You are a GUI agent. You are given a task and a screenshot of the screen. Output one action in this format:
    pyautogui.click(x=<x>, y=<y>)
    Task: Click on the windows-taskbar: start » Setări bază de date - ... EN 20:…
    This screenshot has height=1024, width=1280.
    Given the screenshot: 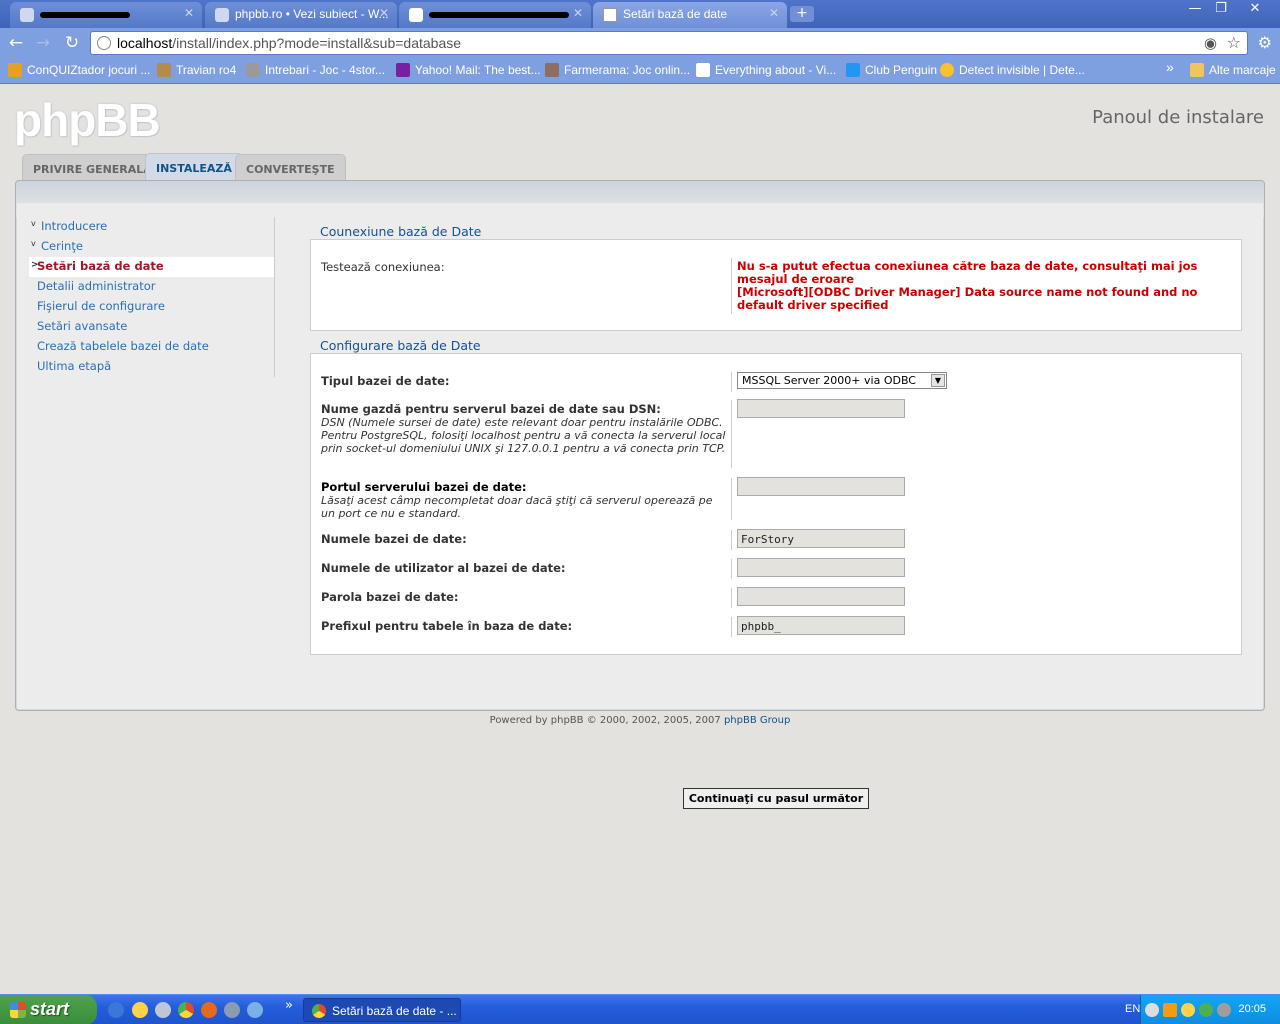 What is the action you would take?
    pyautogui.click(x=640, y=1009)
    